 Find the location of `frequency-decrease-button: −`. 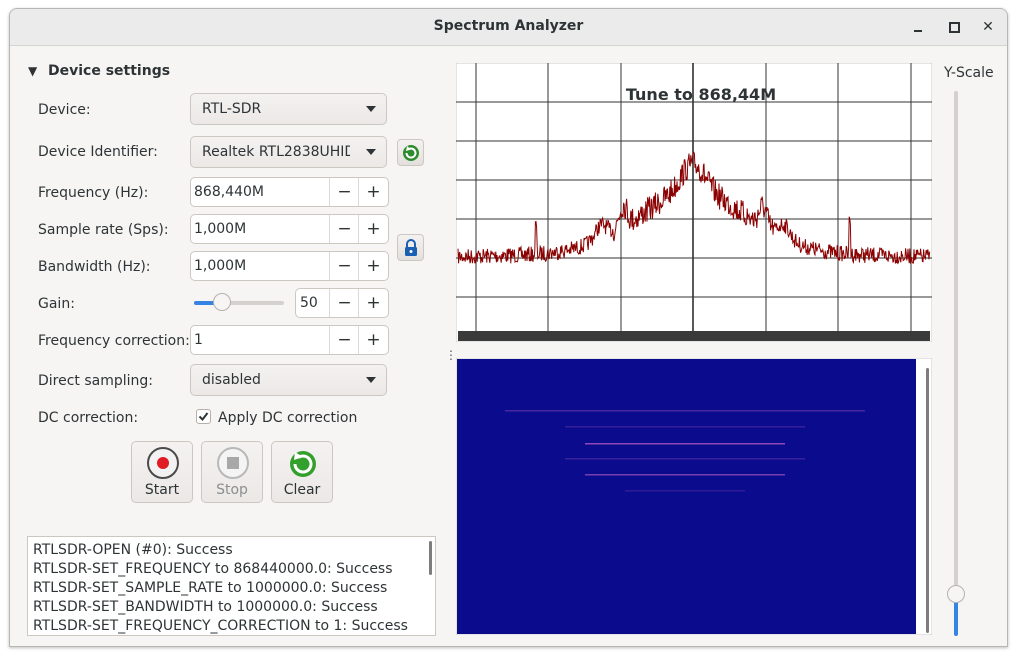

frequency-decrease-button: − is located at coordinates (344, 192).